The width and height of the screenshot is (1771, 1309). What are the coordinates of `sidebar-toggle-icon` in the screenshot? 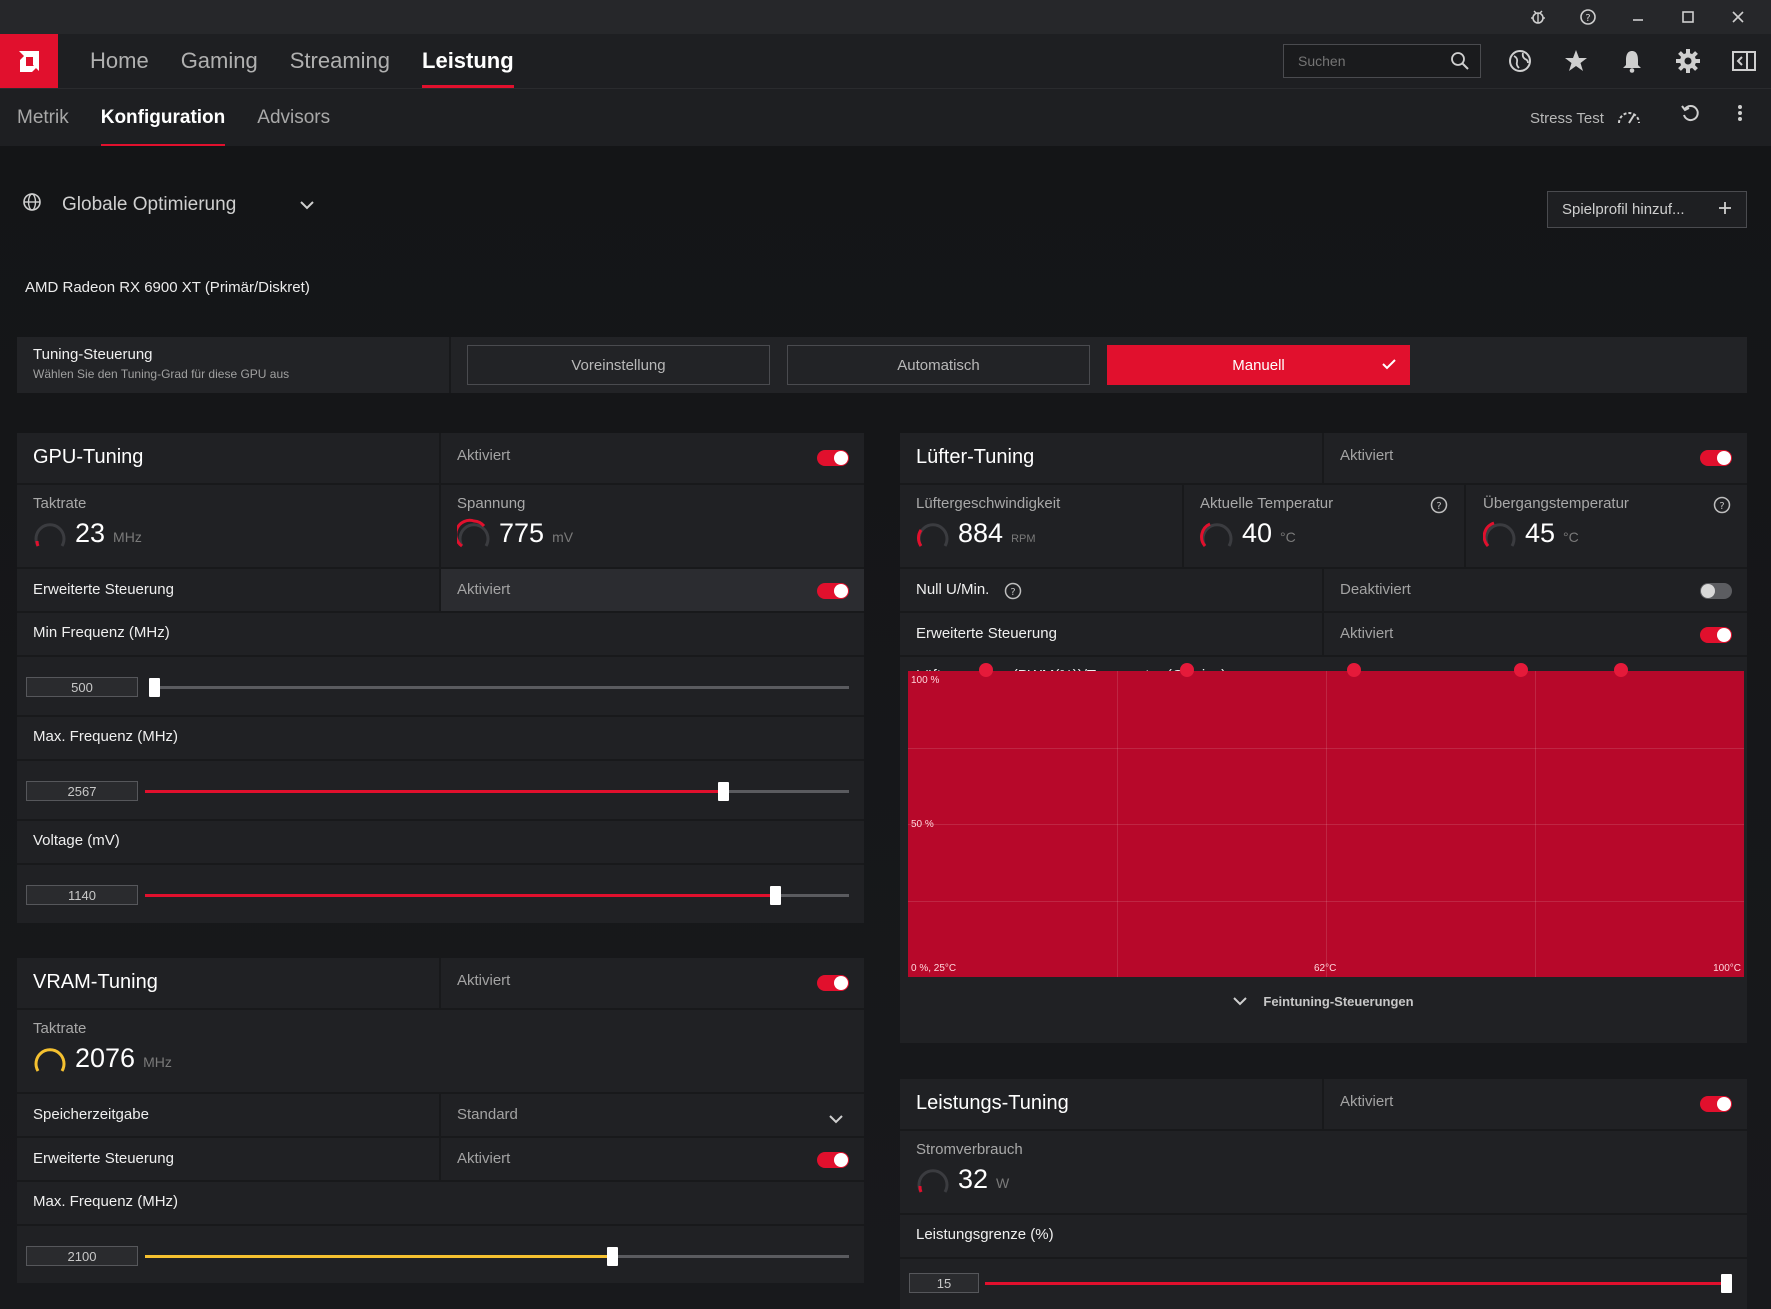 It's located at (1744, 61).